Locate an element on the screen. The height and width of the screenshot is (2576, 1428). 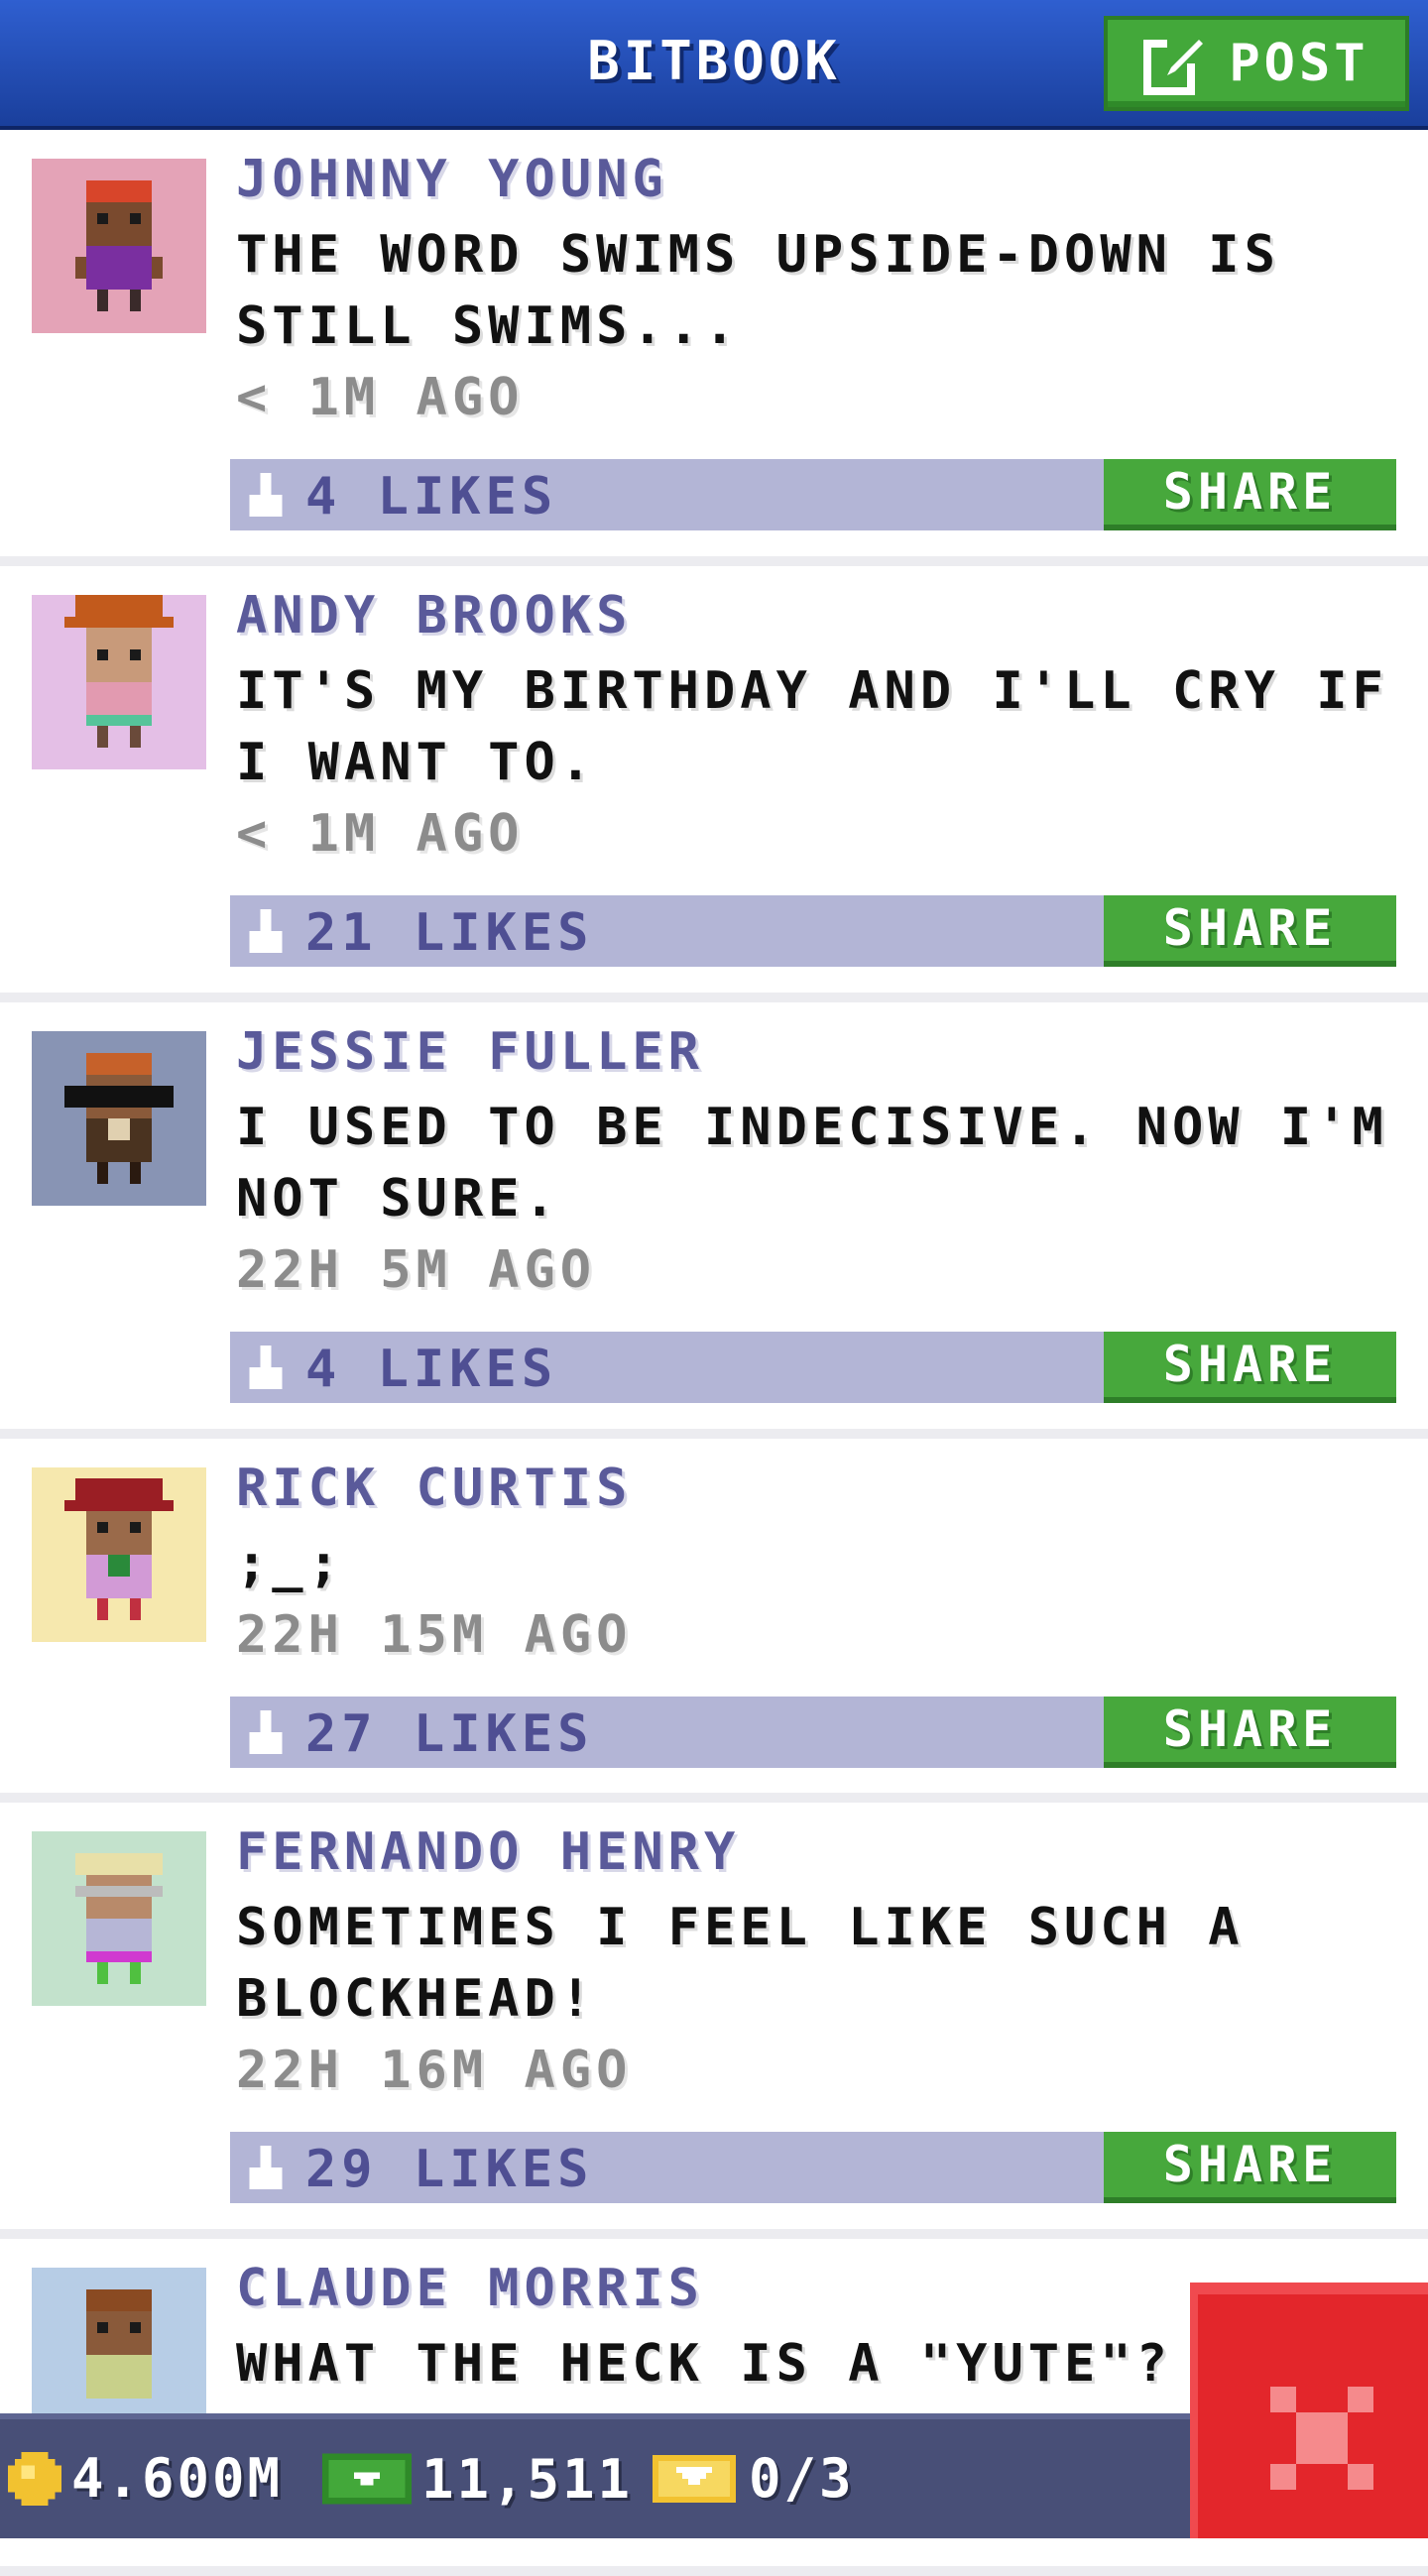
bux-icon is located at coordinates (367, 2479).